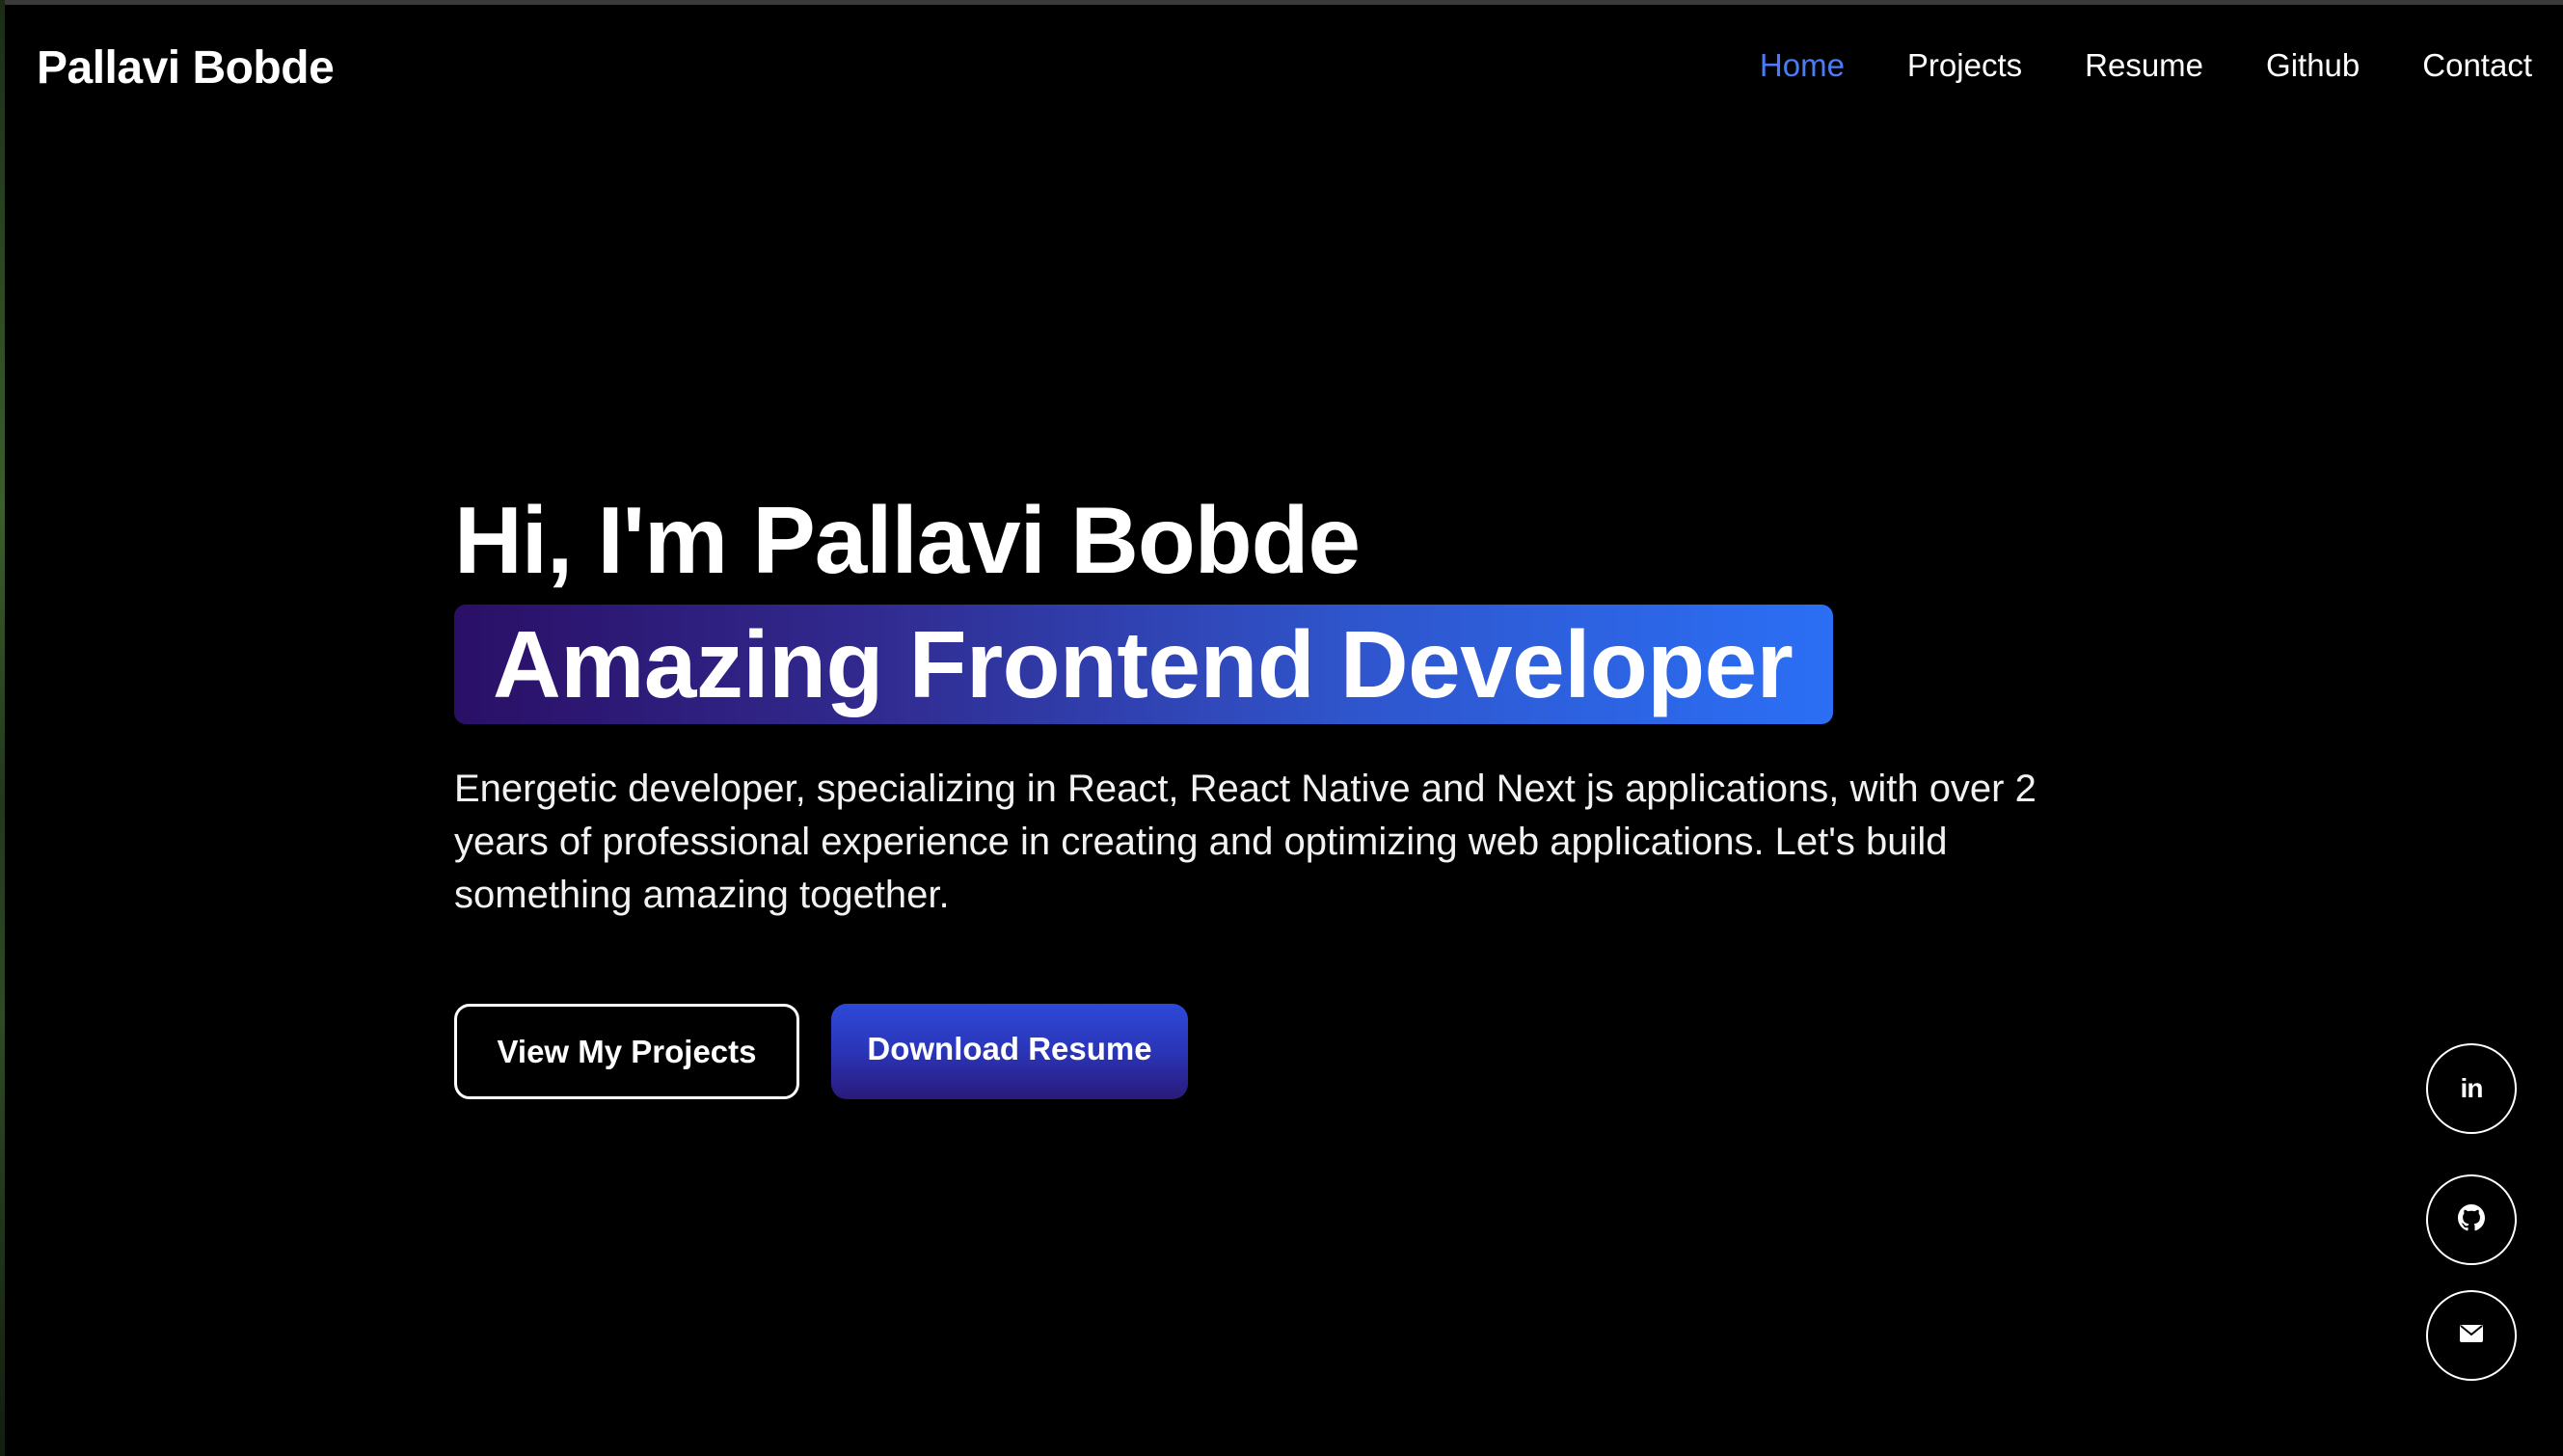  I want to click on github-icon, so click(2471, 1219).